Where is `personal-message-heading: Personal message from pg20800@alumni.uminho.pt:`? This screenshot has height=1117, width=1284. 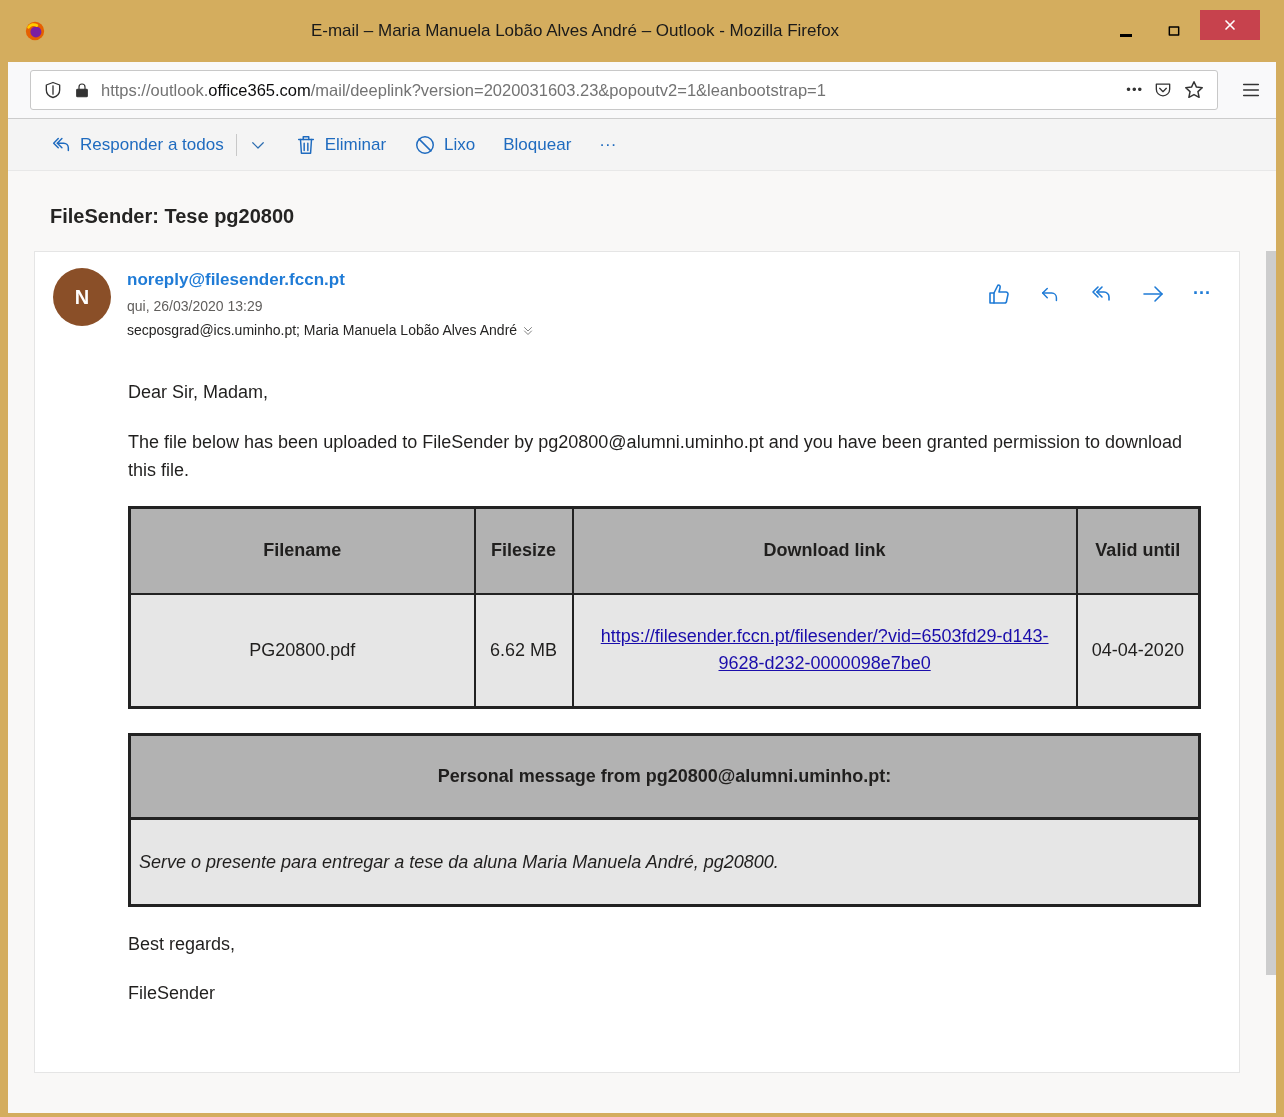
personal-message-heading: Personal message from pg20800@alumni.uminho.pt: is located at coordinates (664, 778).